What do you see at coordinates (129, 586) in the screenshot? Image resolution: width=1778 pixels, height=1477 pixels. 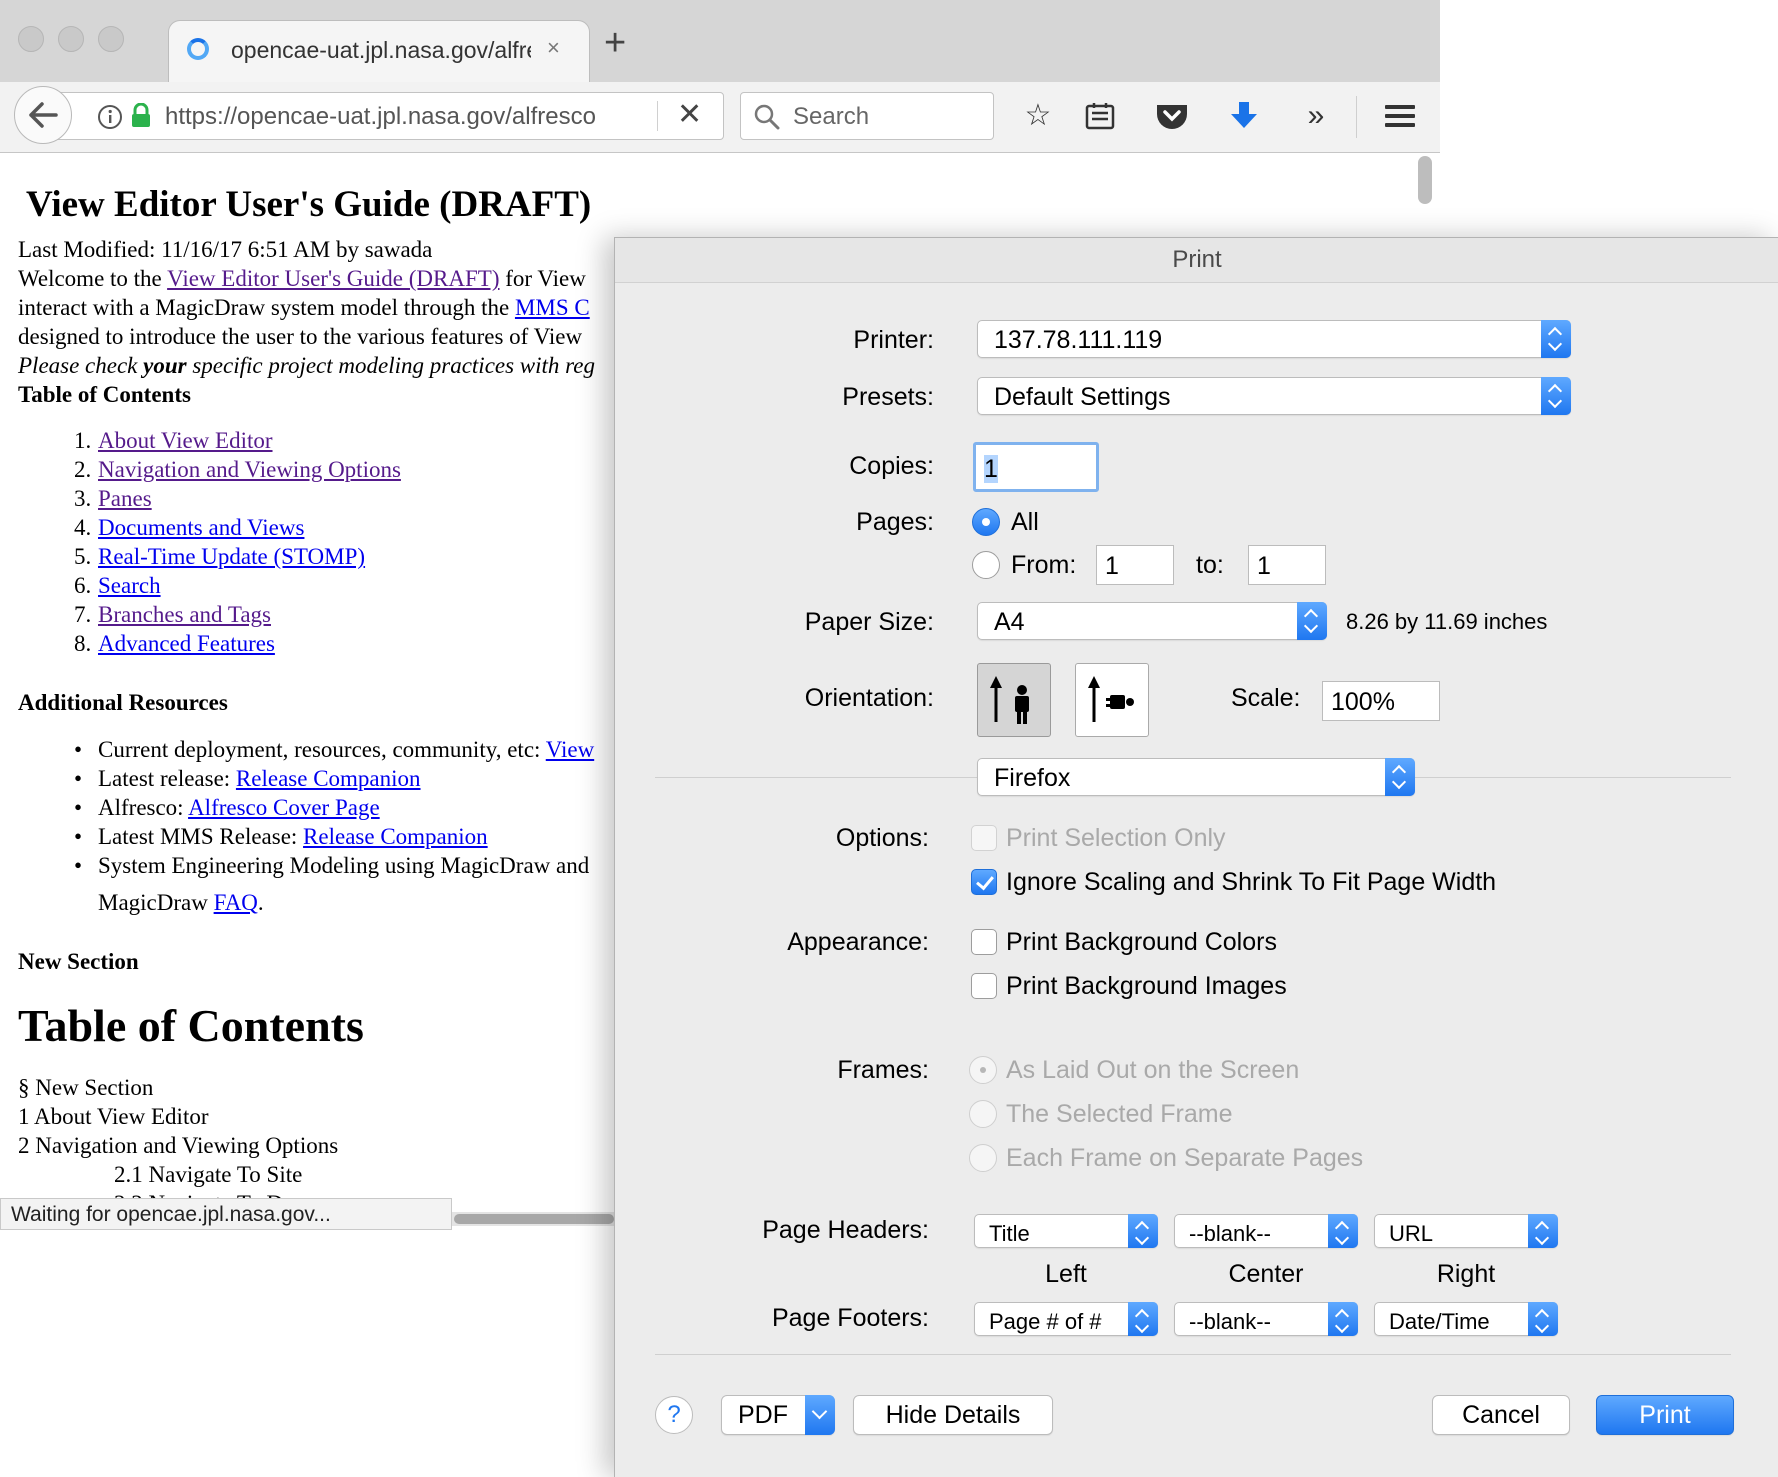 I see `toc-link: Search` at bounding box center [129, 586].